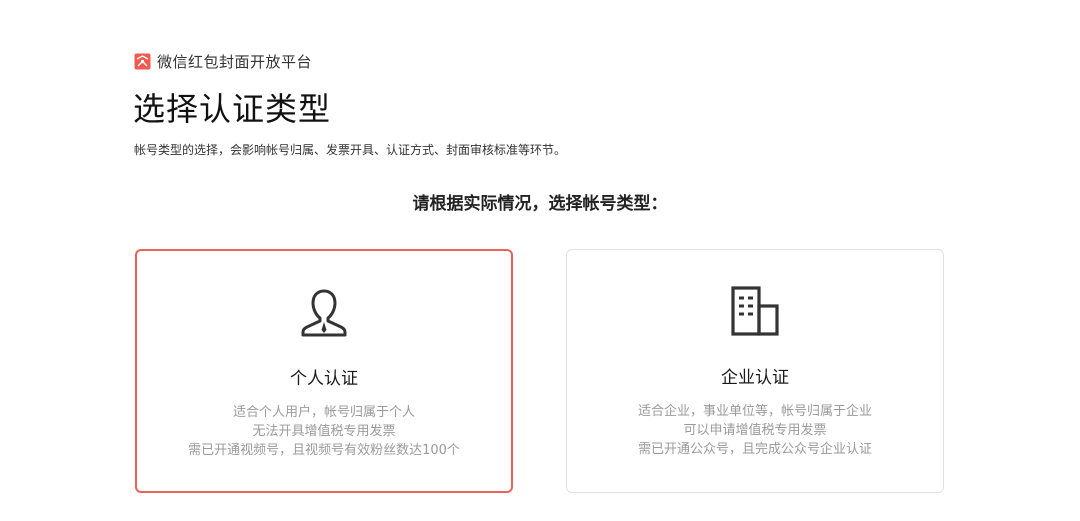  I want to click on card-line: 可以申请增值税专用发票, so click(755, 430).